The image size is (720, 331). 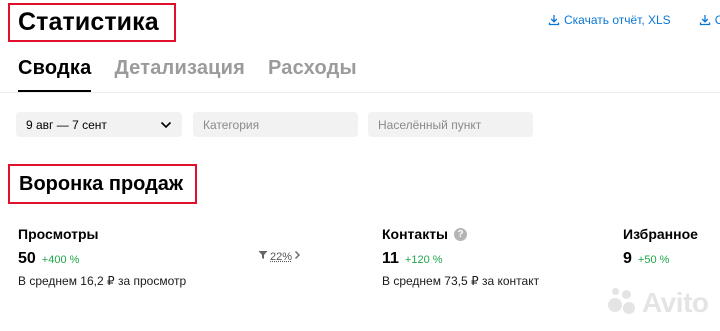 I want to click on metric-contacts-delta: +120 %, so click(x=423, y=260).